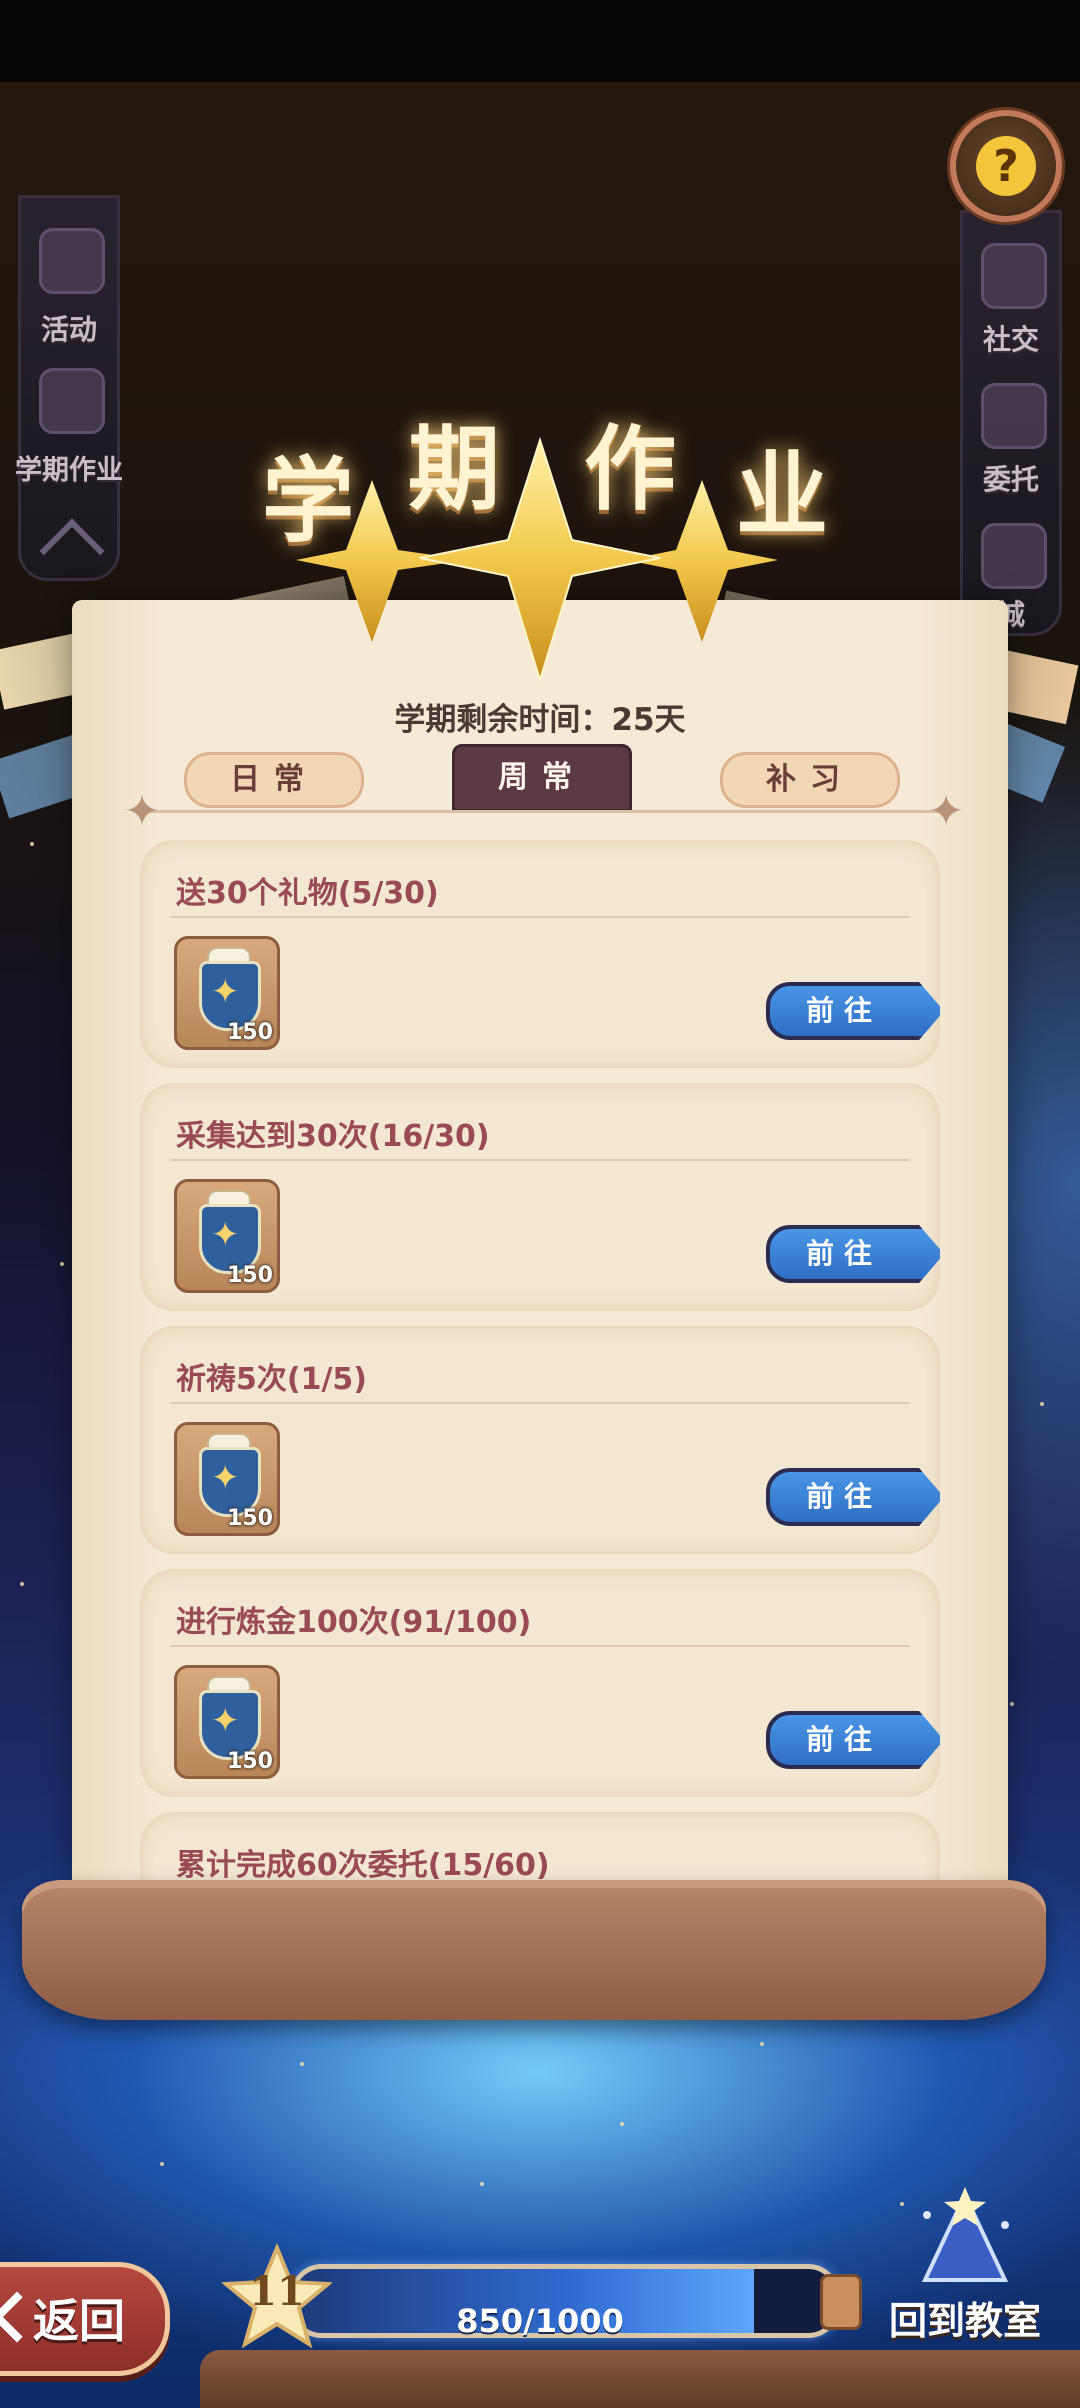 The image size is (1080, 2408). Describe the element at coordinates (272, 1379) in the screenshot. I see `task-title: 祈祷5次(1/5)` at that location.